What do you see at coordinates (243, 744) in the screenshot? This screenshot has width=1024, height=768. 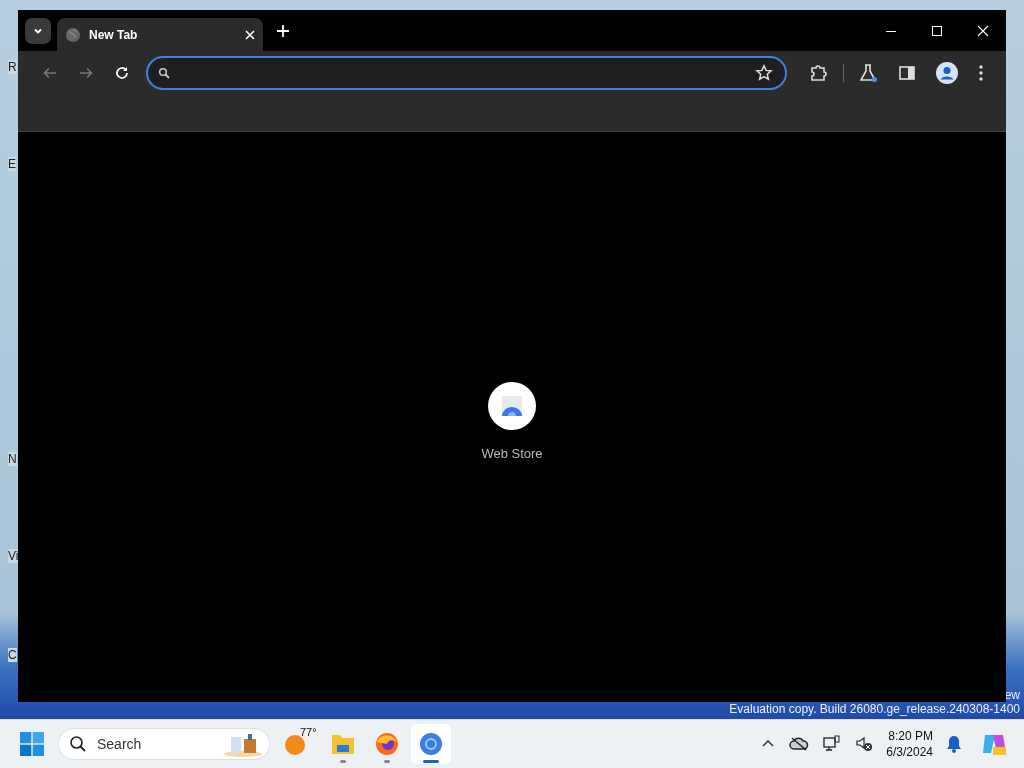 I see `gift-boxes-drawing` at bounding box center [243, 744].